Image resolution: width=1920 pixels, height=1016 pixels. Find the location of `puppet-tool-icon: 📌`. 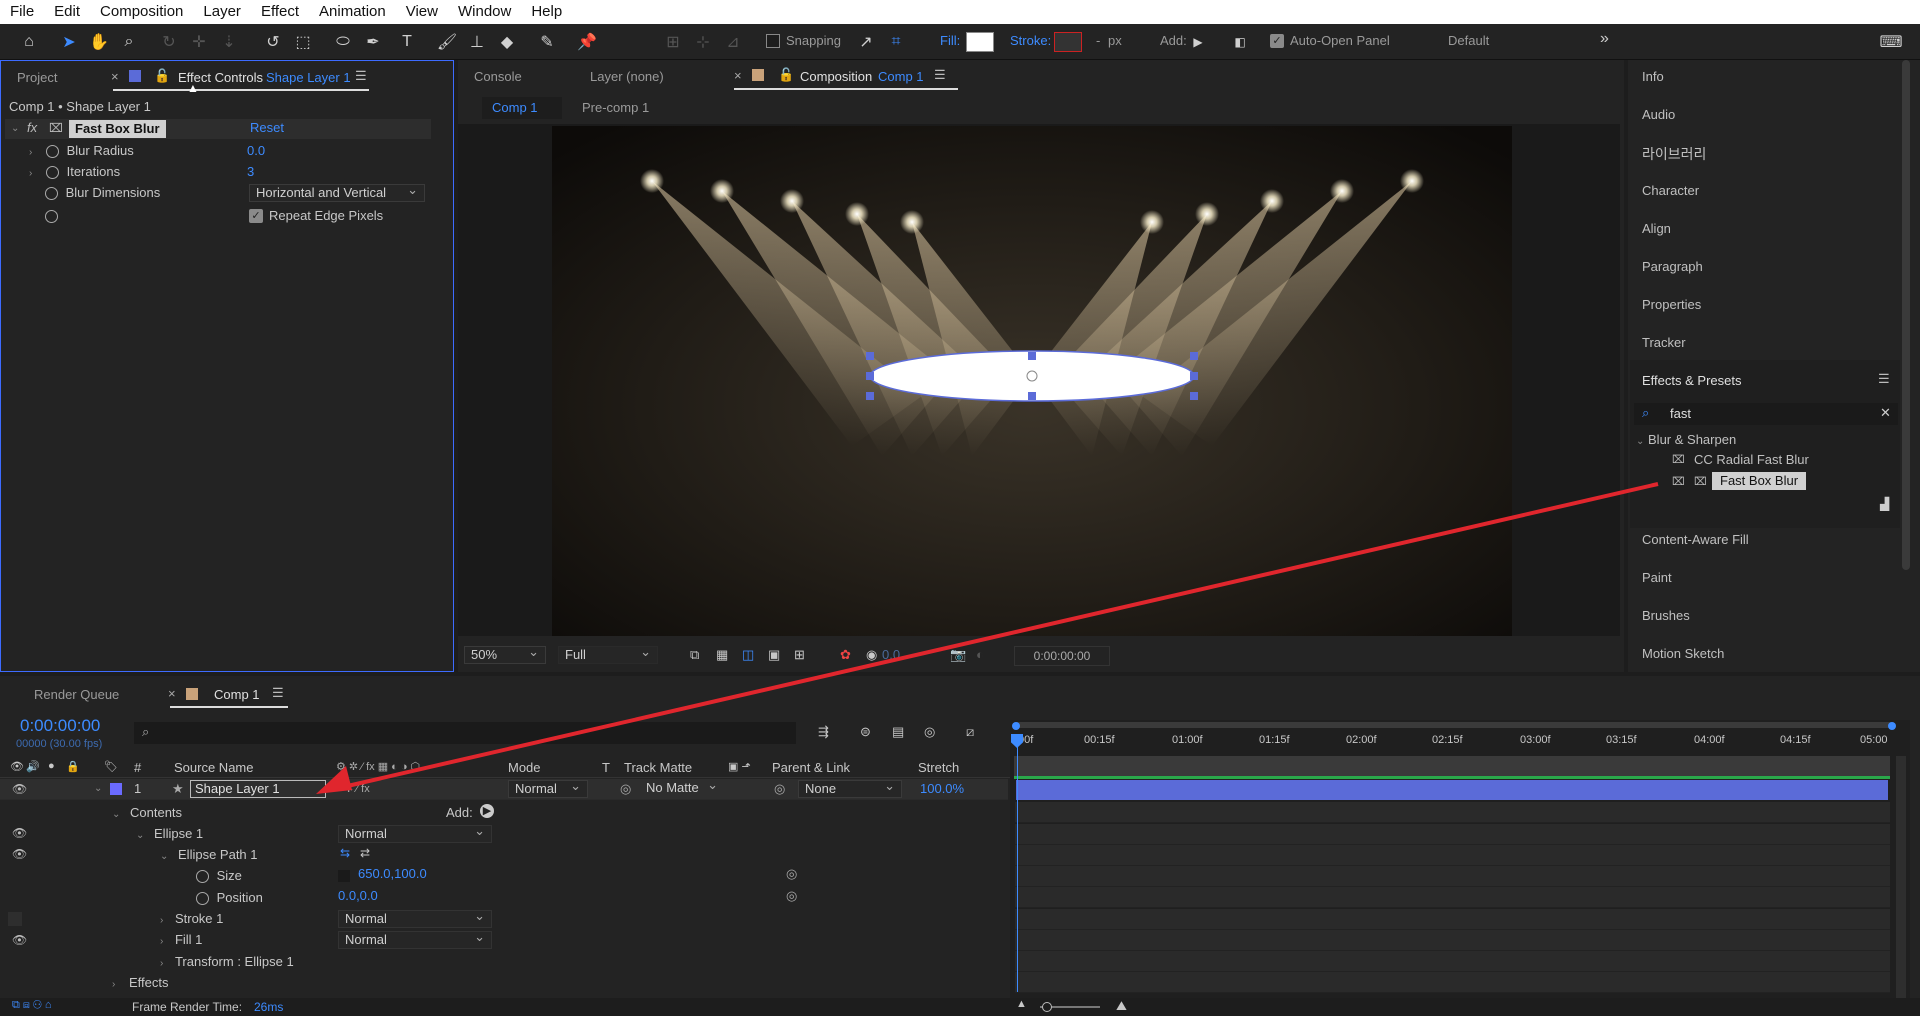

puppet-tool-icon: 📌 is located at coordinates (587, 42).